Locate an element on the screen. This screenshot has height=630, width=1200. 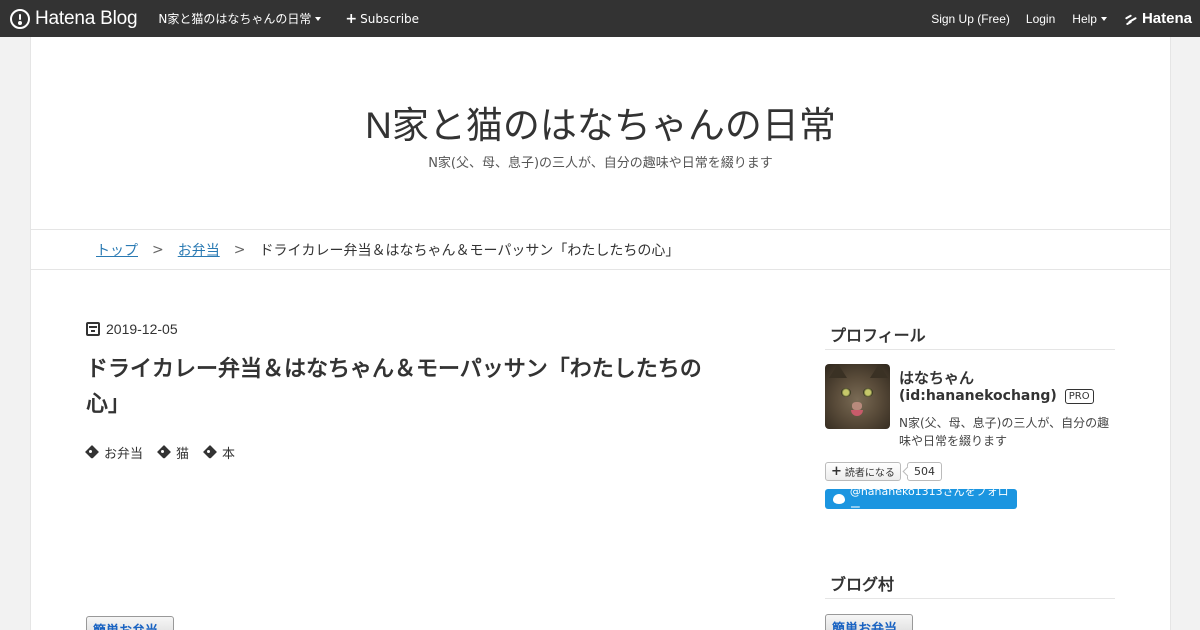
blog-description: N家(父、母、息子)の三人が、自分の趣味や日常を綴ります is located at coordinates (600, 163).